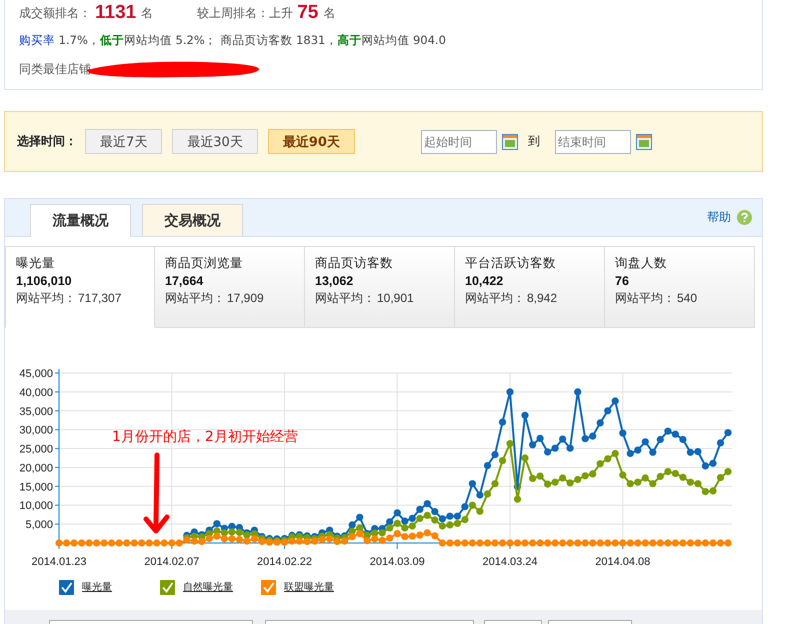 This screenshot has width=789, height=624. I want to click on average-value: 540, so click(687, 298).